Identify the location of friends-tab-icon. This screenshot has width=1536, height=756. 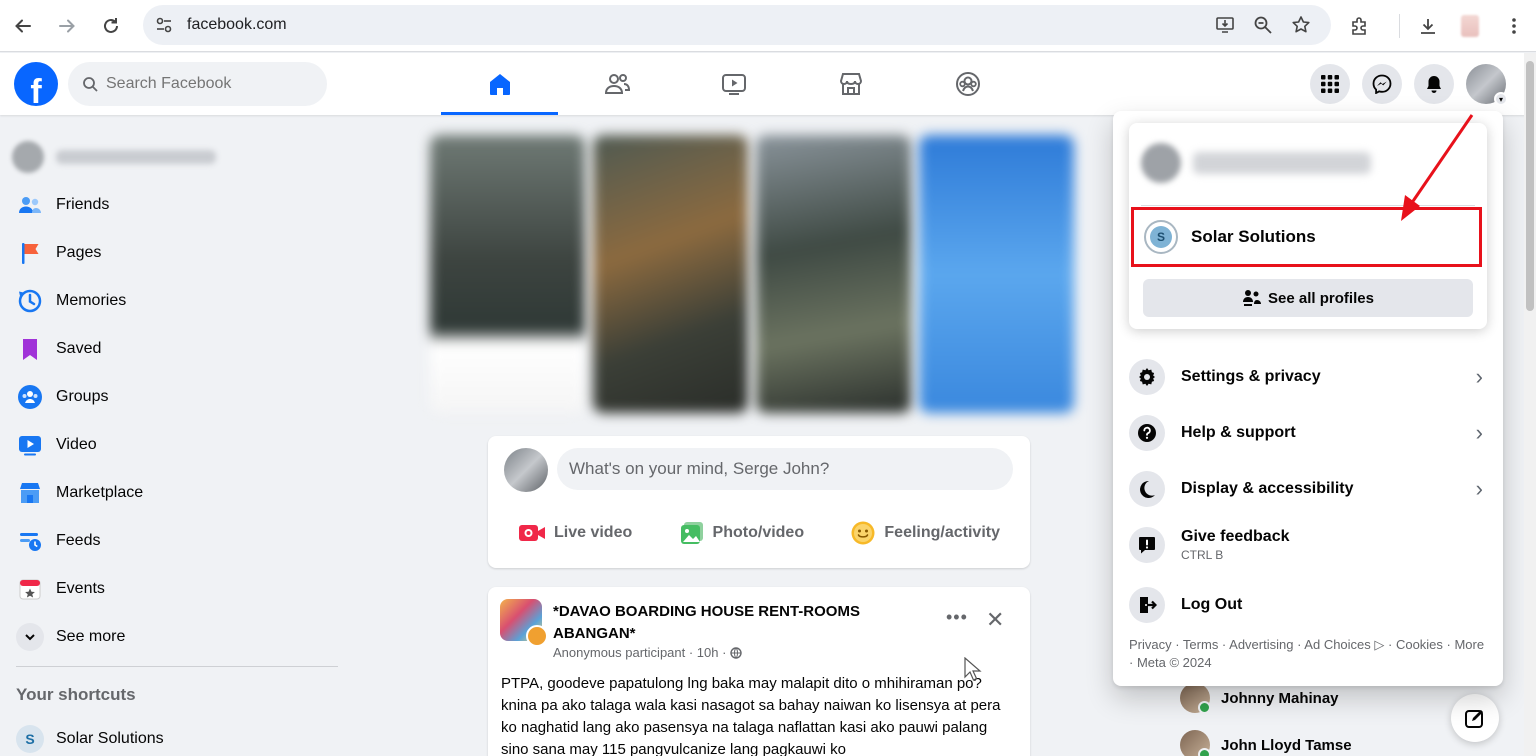
(617, 84).